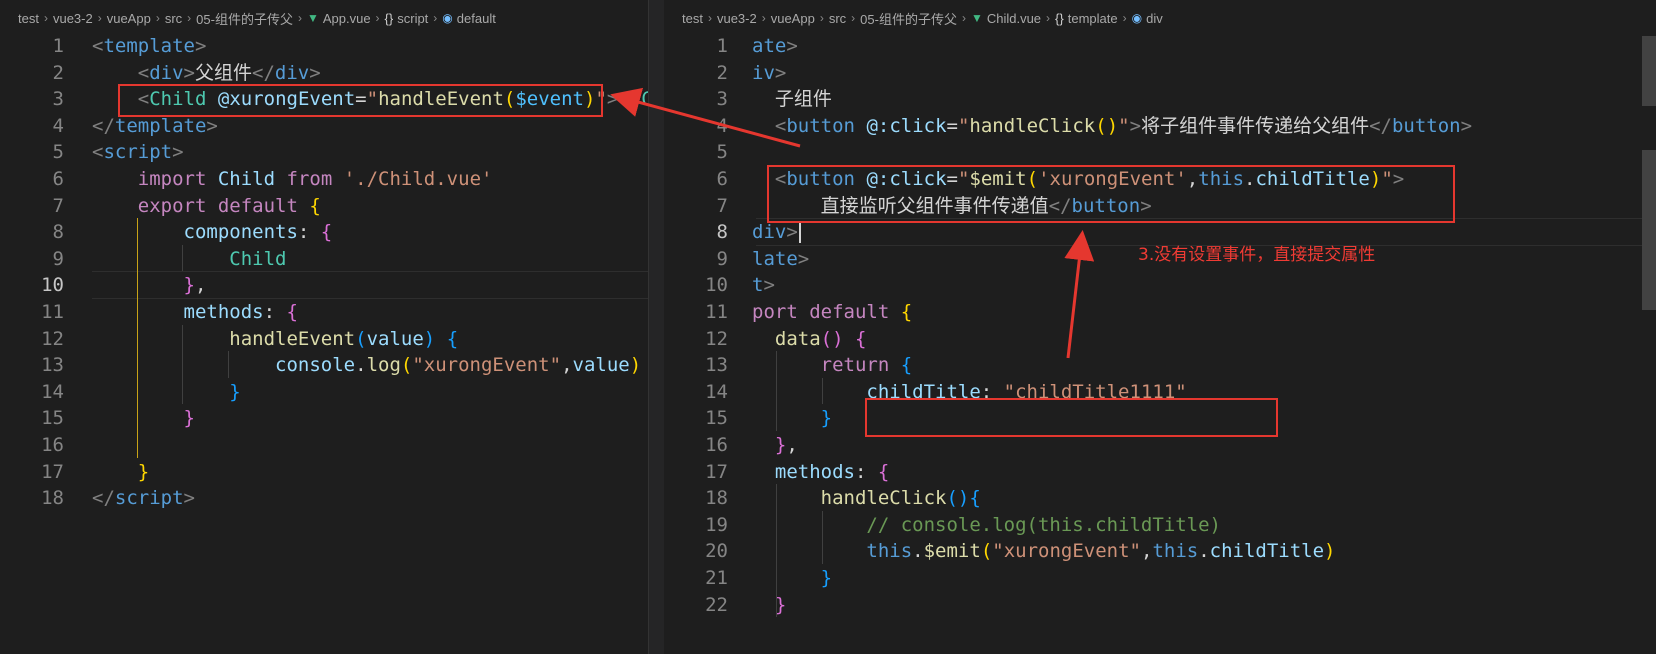  Describe the element at coordinates (324, 232) in the screenshot. I see `code-line: 8 components: {` at that location.